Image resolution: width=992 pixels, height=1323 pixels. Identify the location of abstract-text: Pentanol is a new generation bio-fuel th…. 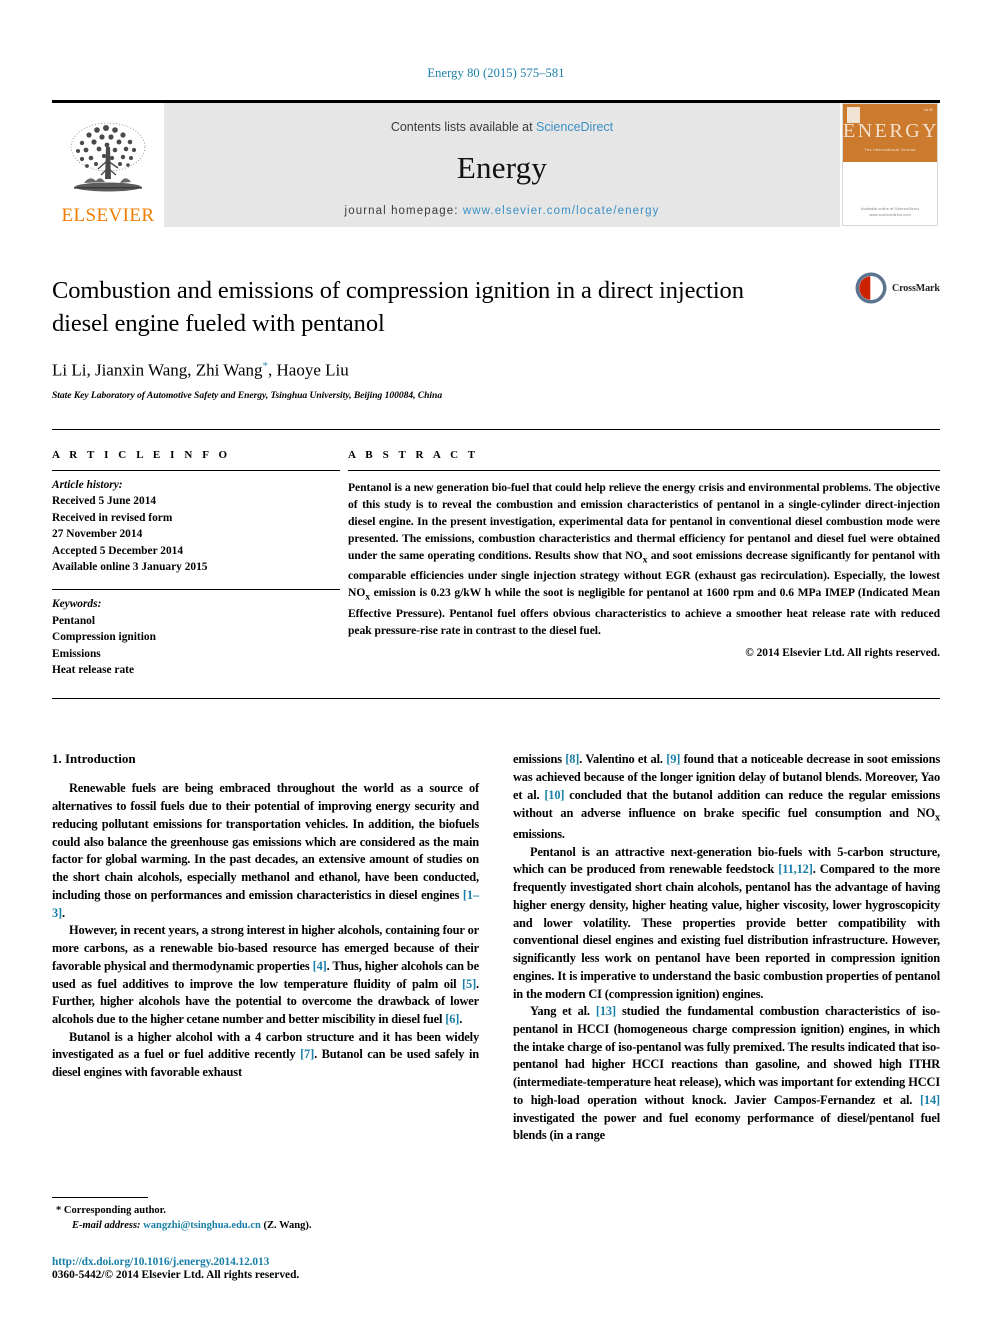
(644, 559).